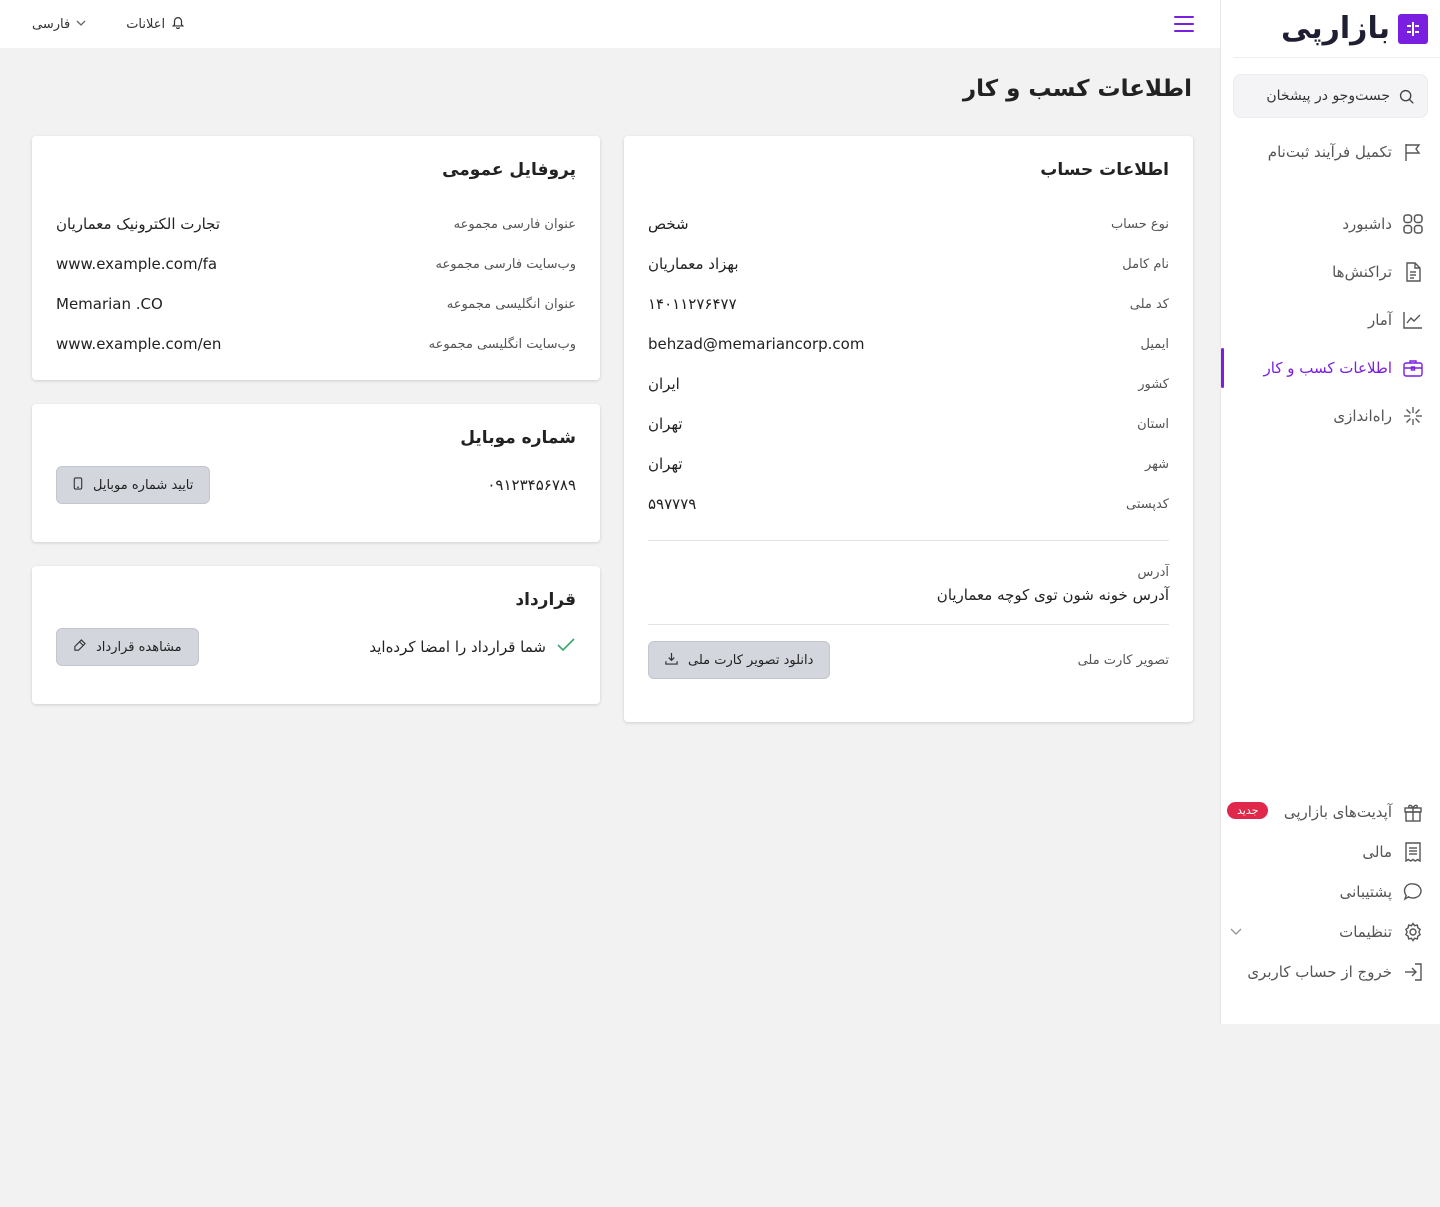 The height and width of the screenshot is (1207, 1440). I want to click on view-contract-button: مشاهده قرارداد, so click(127, 647).